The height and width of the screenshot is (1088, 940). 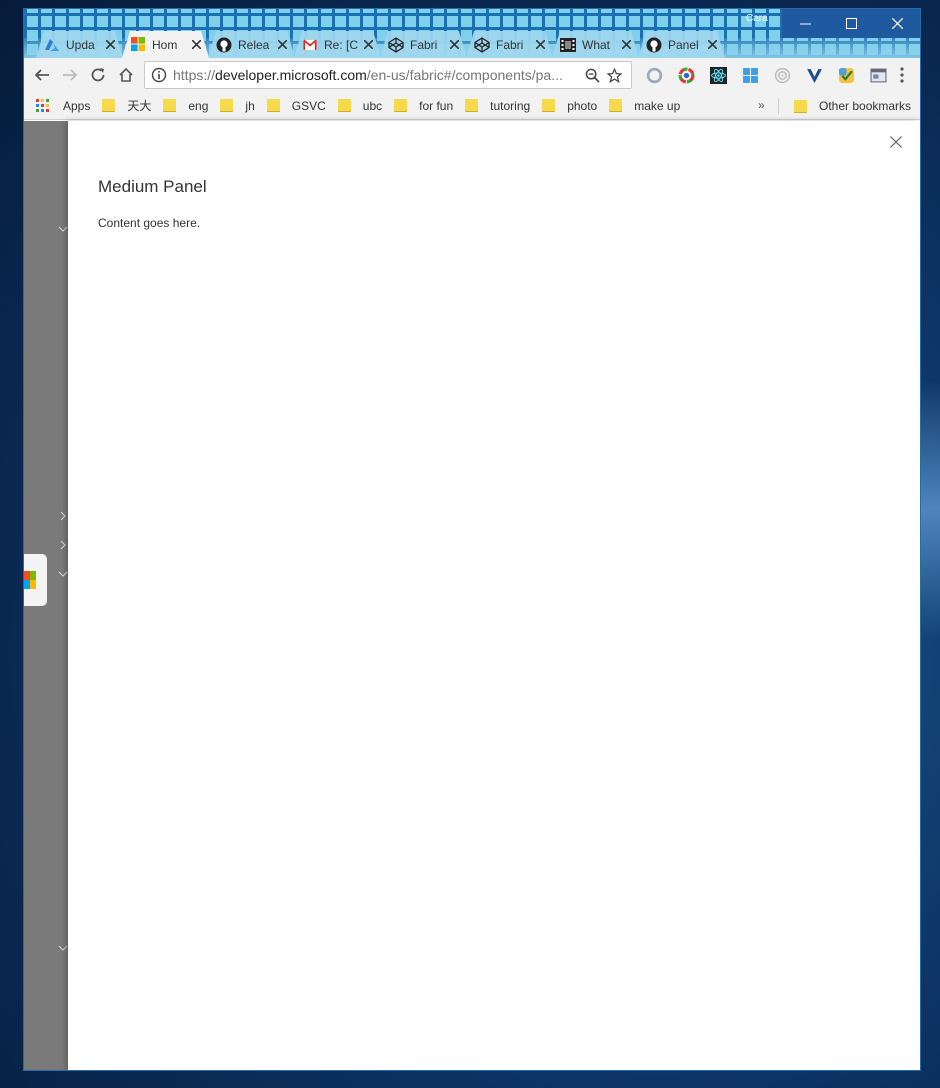 What do you see at coordinates (159, 75) in the screenshot?
I see `info-icon` at bounding box center [159, 75].